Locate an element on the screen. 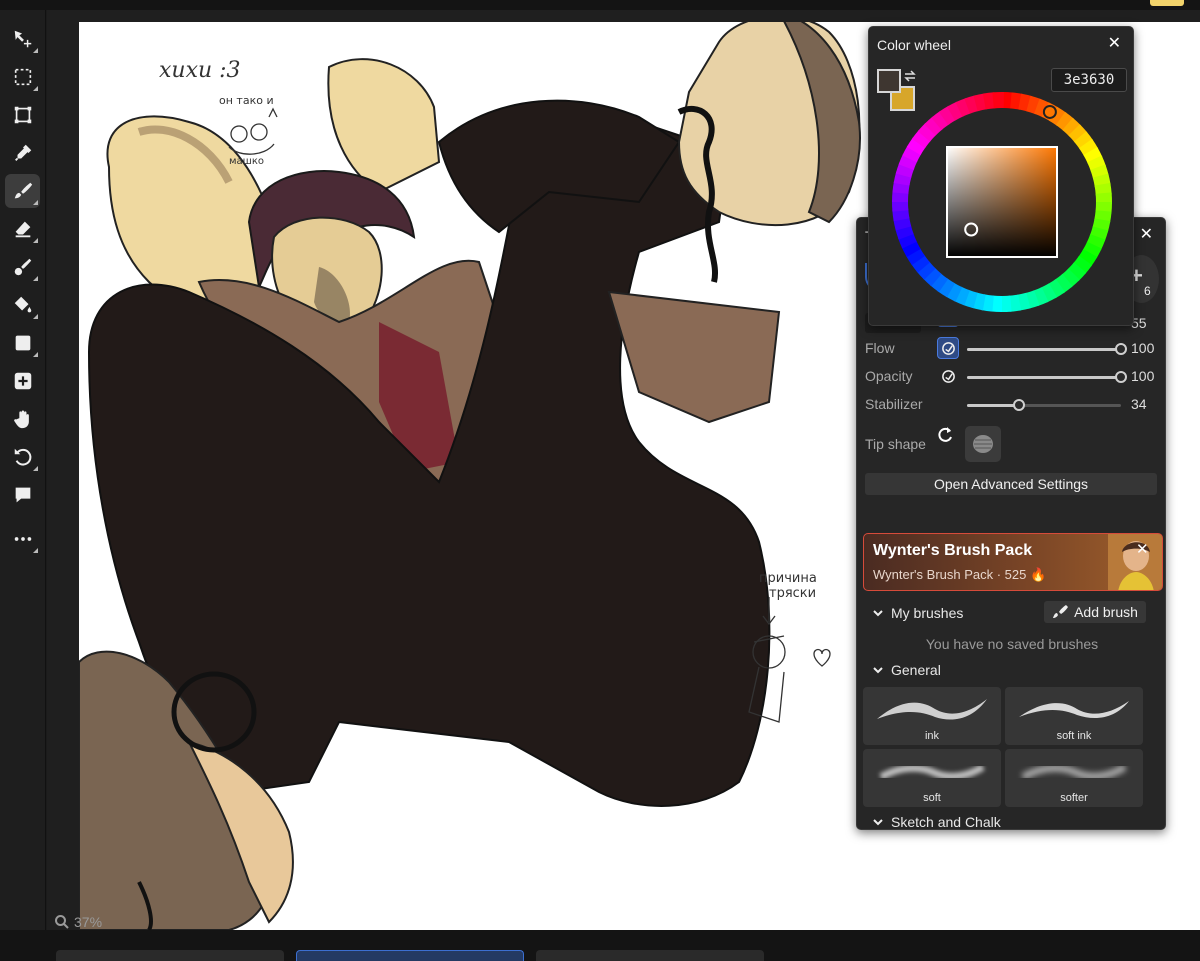  shape-tool-button is located at coordinates (22, 343).